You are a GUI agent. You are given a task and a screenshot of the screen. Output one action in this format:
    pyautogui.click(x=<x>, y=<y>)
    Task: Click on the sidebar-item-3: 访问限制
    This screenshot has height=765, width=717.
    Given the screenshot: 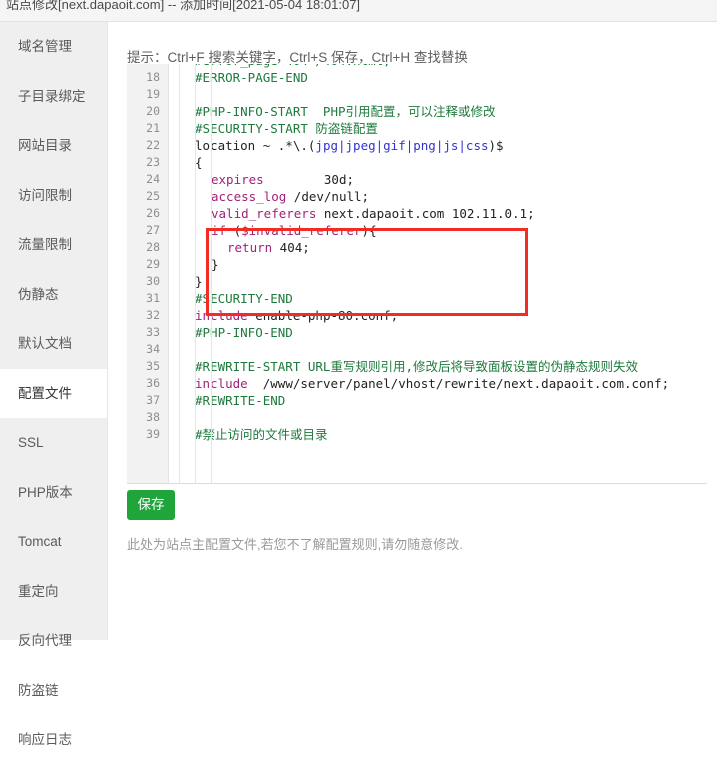 What is the action you would take?
    pyautogui.click(x=53, y=196)
    